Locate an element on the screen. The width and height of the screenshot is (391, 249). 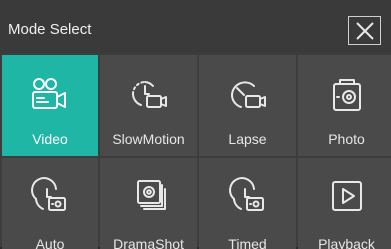
video-camera-icon is located at coordinates (49, 93).